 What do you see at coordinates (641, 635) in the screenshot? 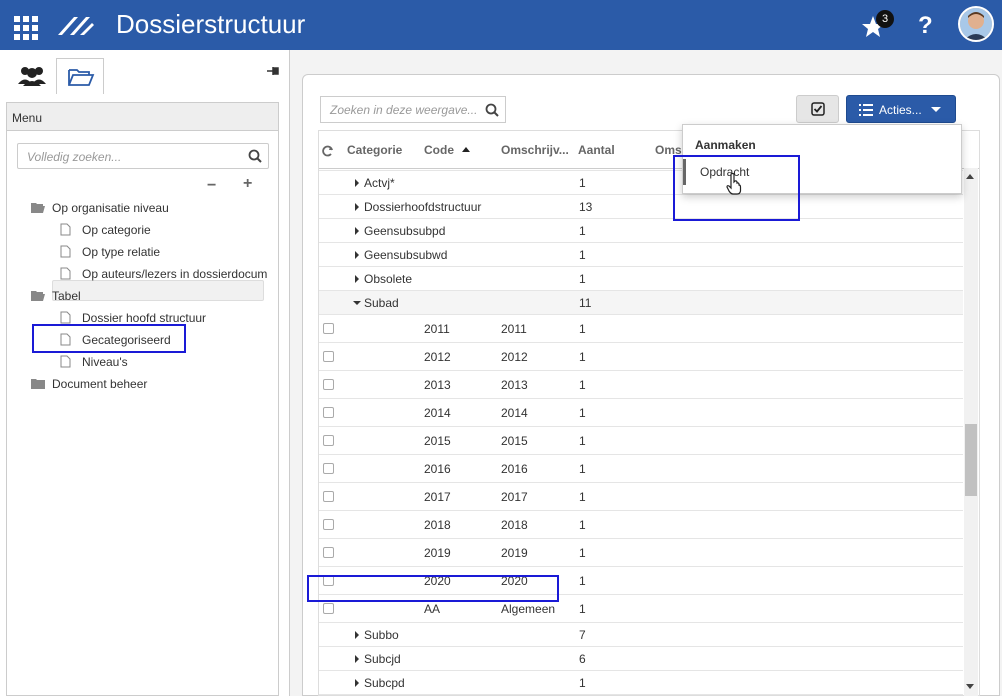
I see `category-row: Subbo 7` at bounding box center [641, 635].